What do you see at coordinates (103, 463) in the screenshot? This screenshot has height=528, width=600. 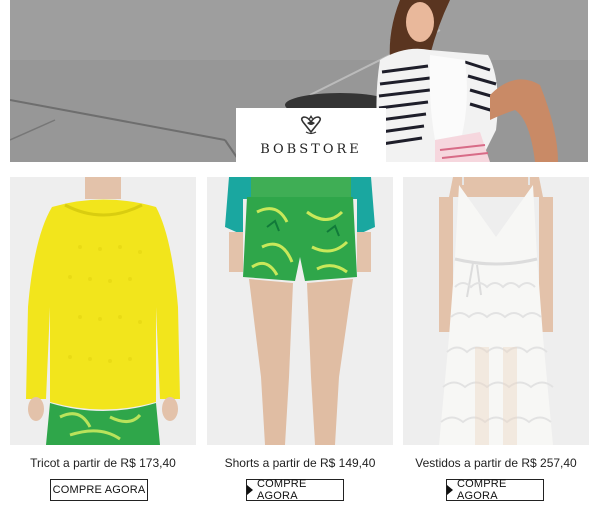 I see `product-caption-tricot: Tricot a partir de R$ 173,40` at bounding box center [103, 463].